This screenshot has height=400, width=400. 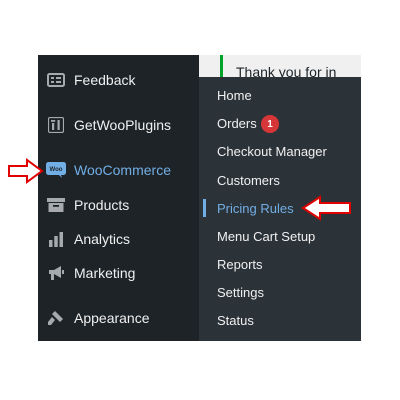 What do you see at coordinates (56, 273) in the screenshot?
I see `marketing-icon` at bounding box center [56, 273].